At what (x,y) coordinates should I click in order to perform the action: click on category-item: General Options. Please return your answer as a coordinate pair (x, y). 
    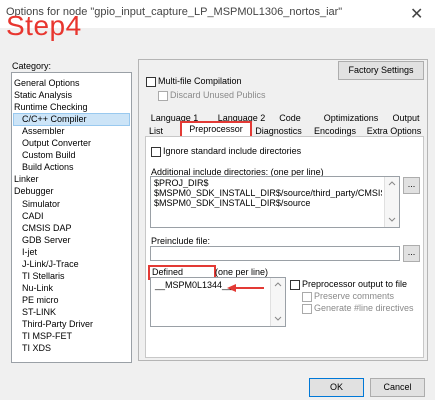
    Looking at the image, I should click on (47, 83).